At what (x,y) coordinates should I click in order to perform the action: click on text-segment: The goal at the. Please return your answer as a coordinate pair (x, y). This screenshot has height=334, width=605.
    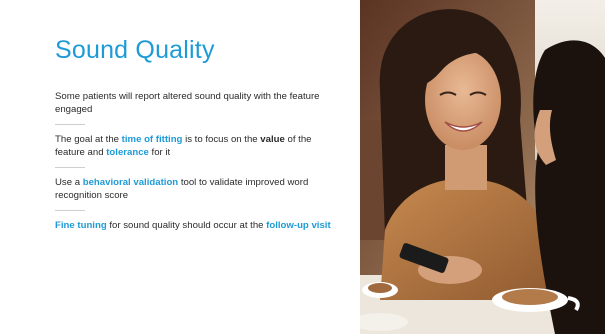
    Looking at the image, I should click on (88, 139).